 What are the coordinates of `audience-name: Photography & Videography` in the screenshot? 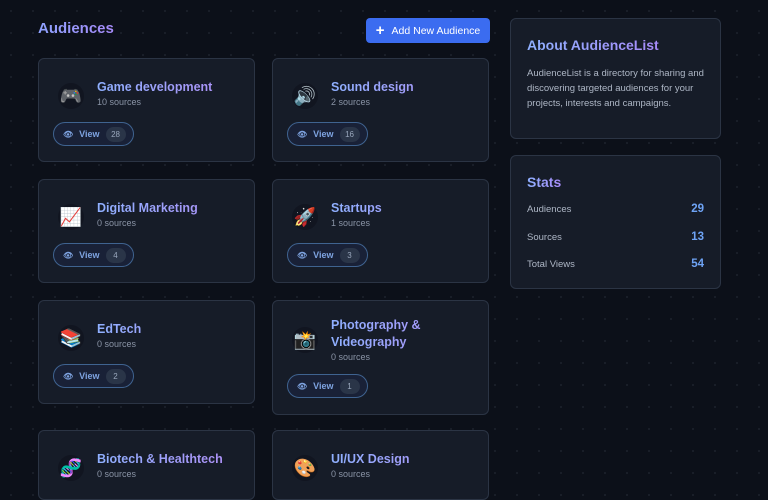 It's located at (404, 334).